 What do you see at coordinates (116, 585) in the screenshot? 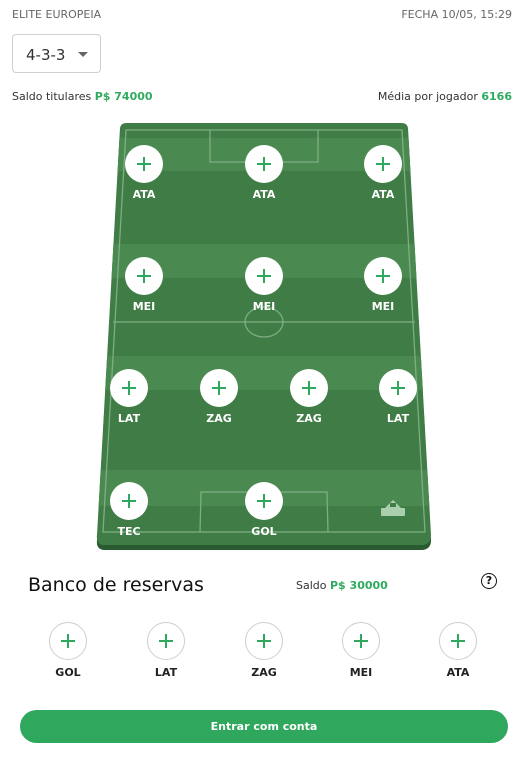
I see `bench-title: Banco de reservas` at bounding box center [116, 585].